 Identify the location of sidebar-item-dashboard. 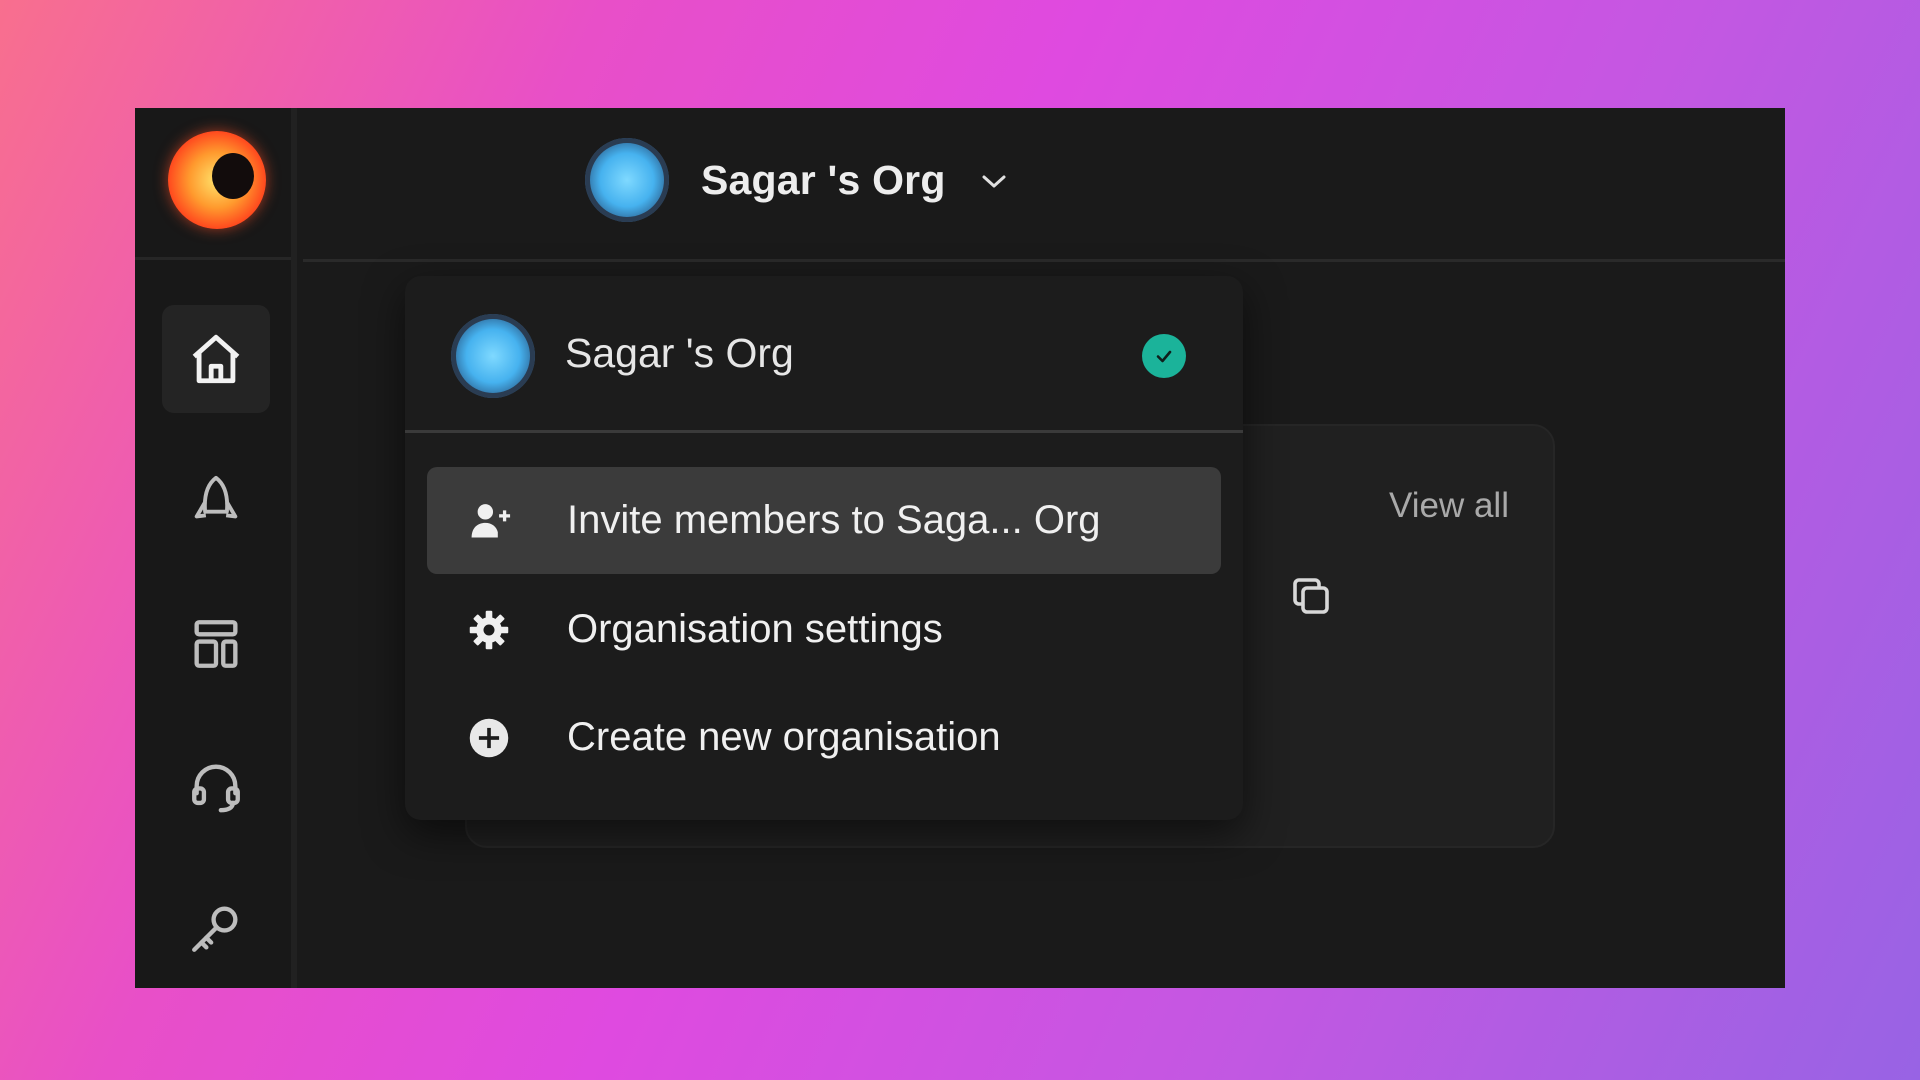
(216, 644).